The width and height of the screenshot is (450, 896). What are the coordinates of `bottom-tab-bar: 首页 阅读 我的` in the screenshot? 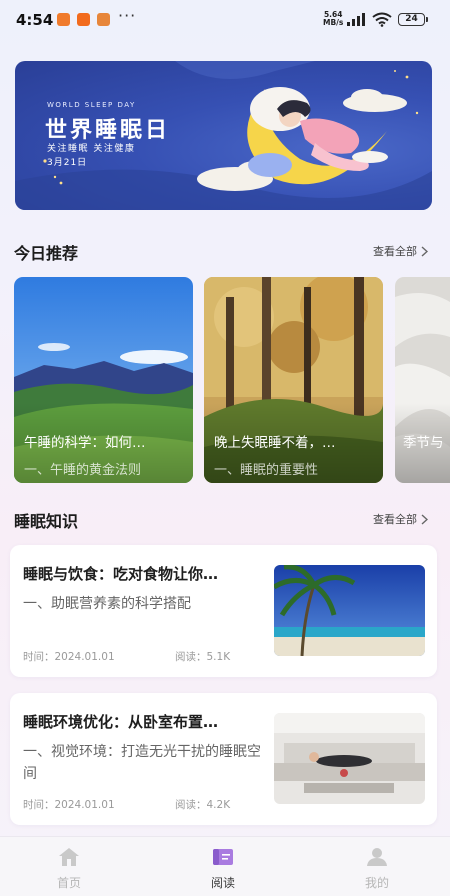 It's located at (225, 866).